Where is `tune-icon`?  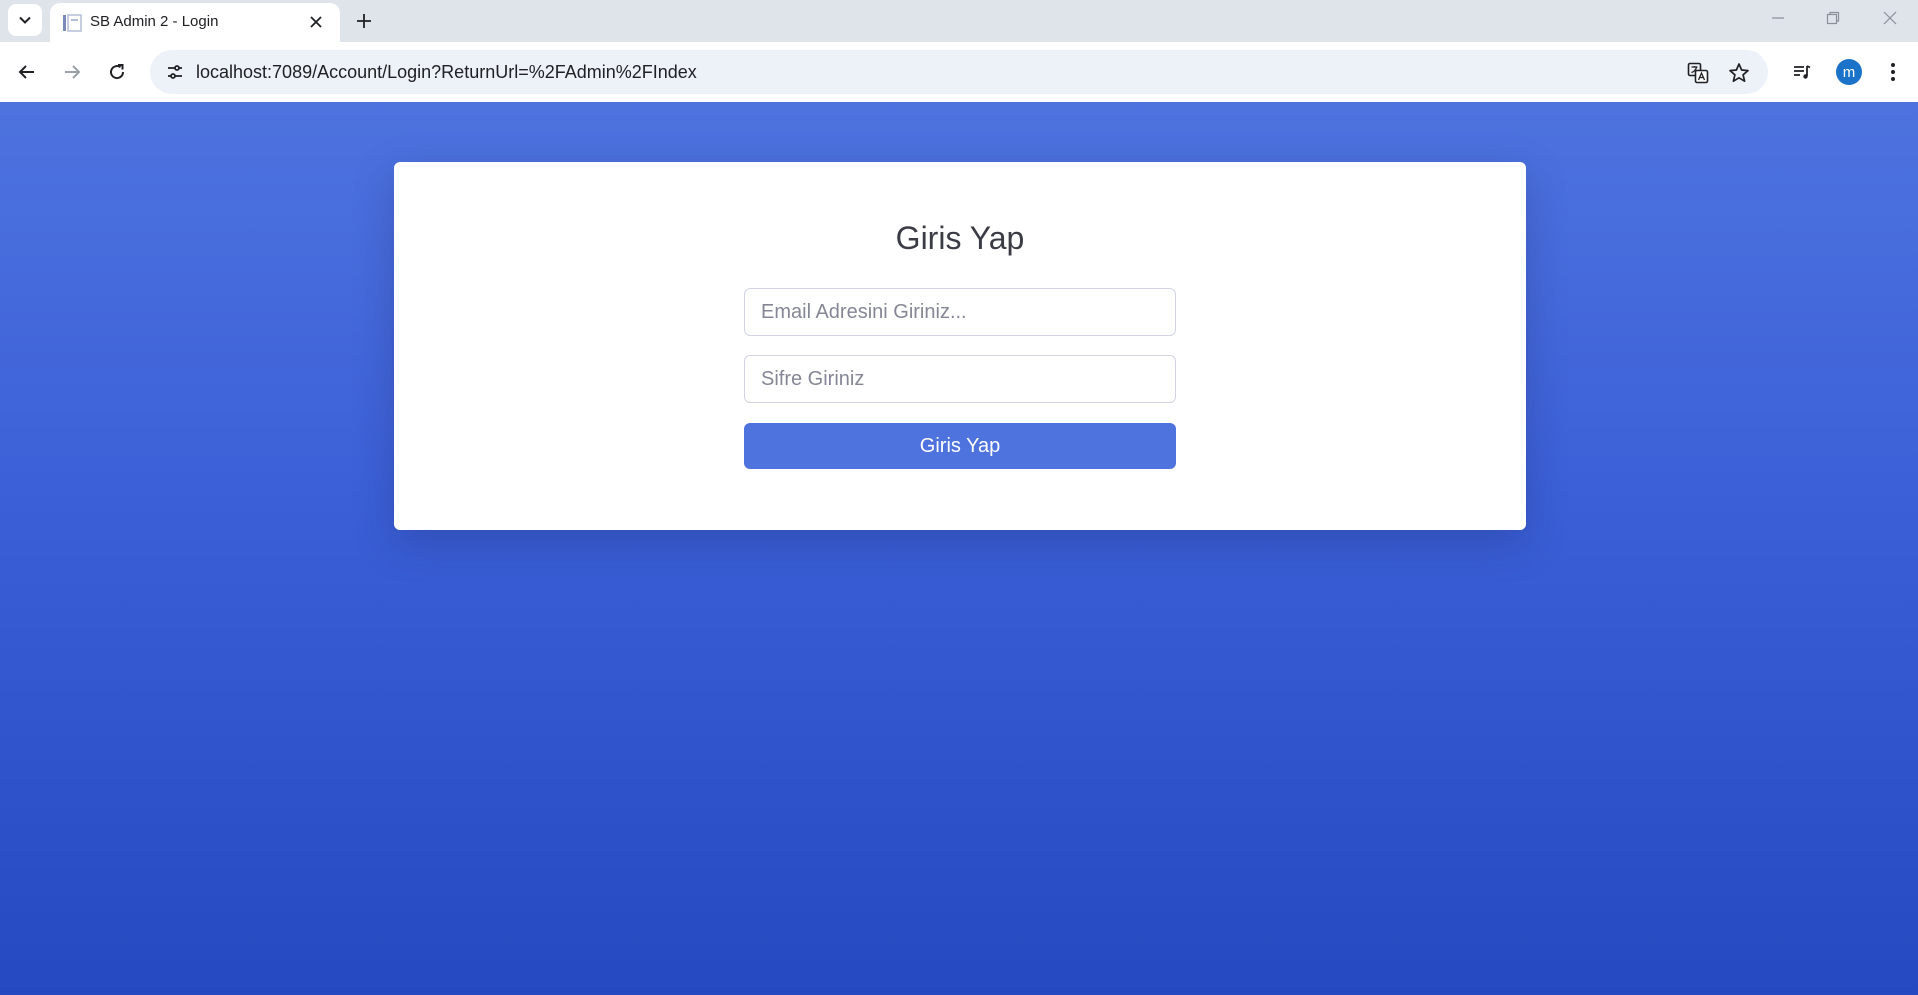 tune-icon is located at coordinates (175, 72).